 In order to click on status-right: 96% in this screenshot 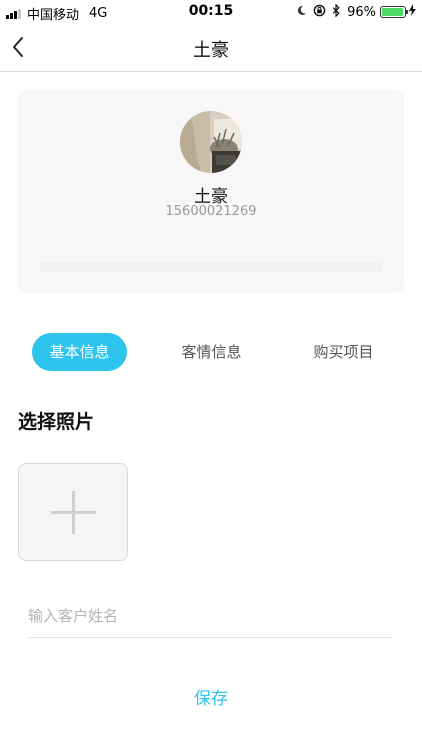, I will do `click(353, 11)`.